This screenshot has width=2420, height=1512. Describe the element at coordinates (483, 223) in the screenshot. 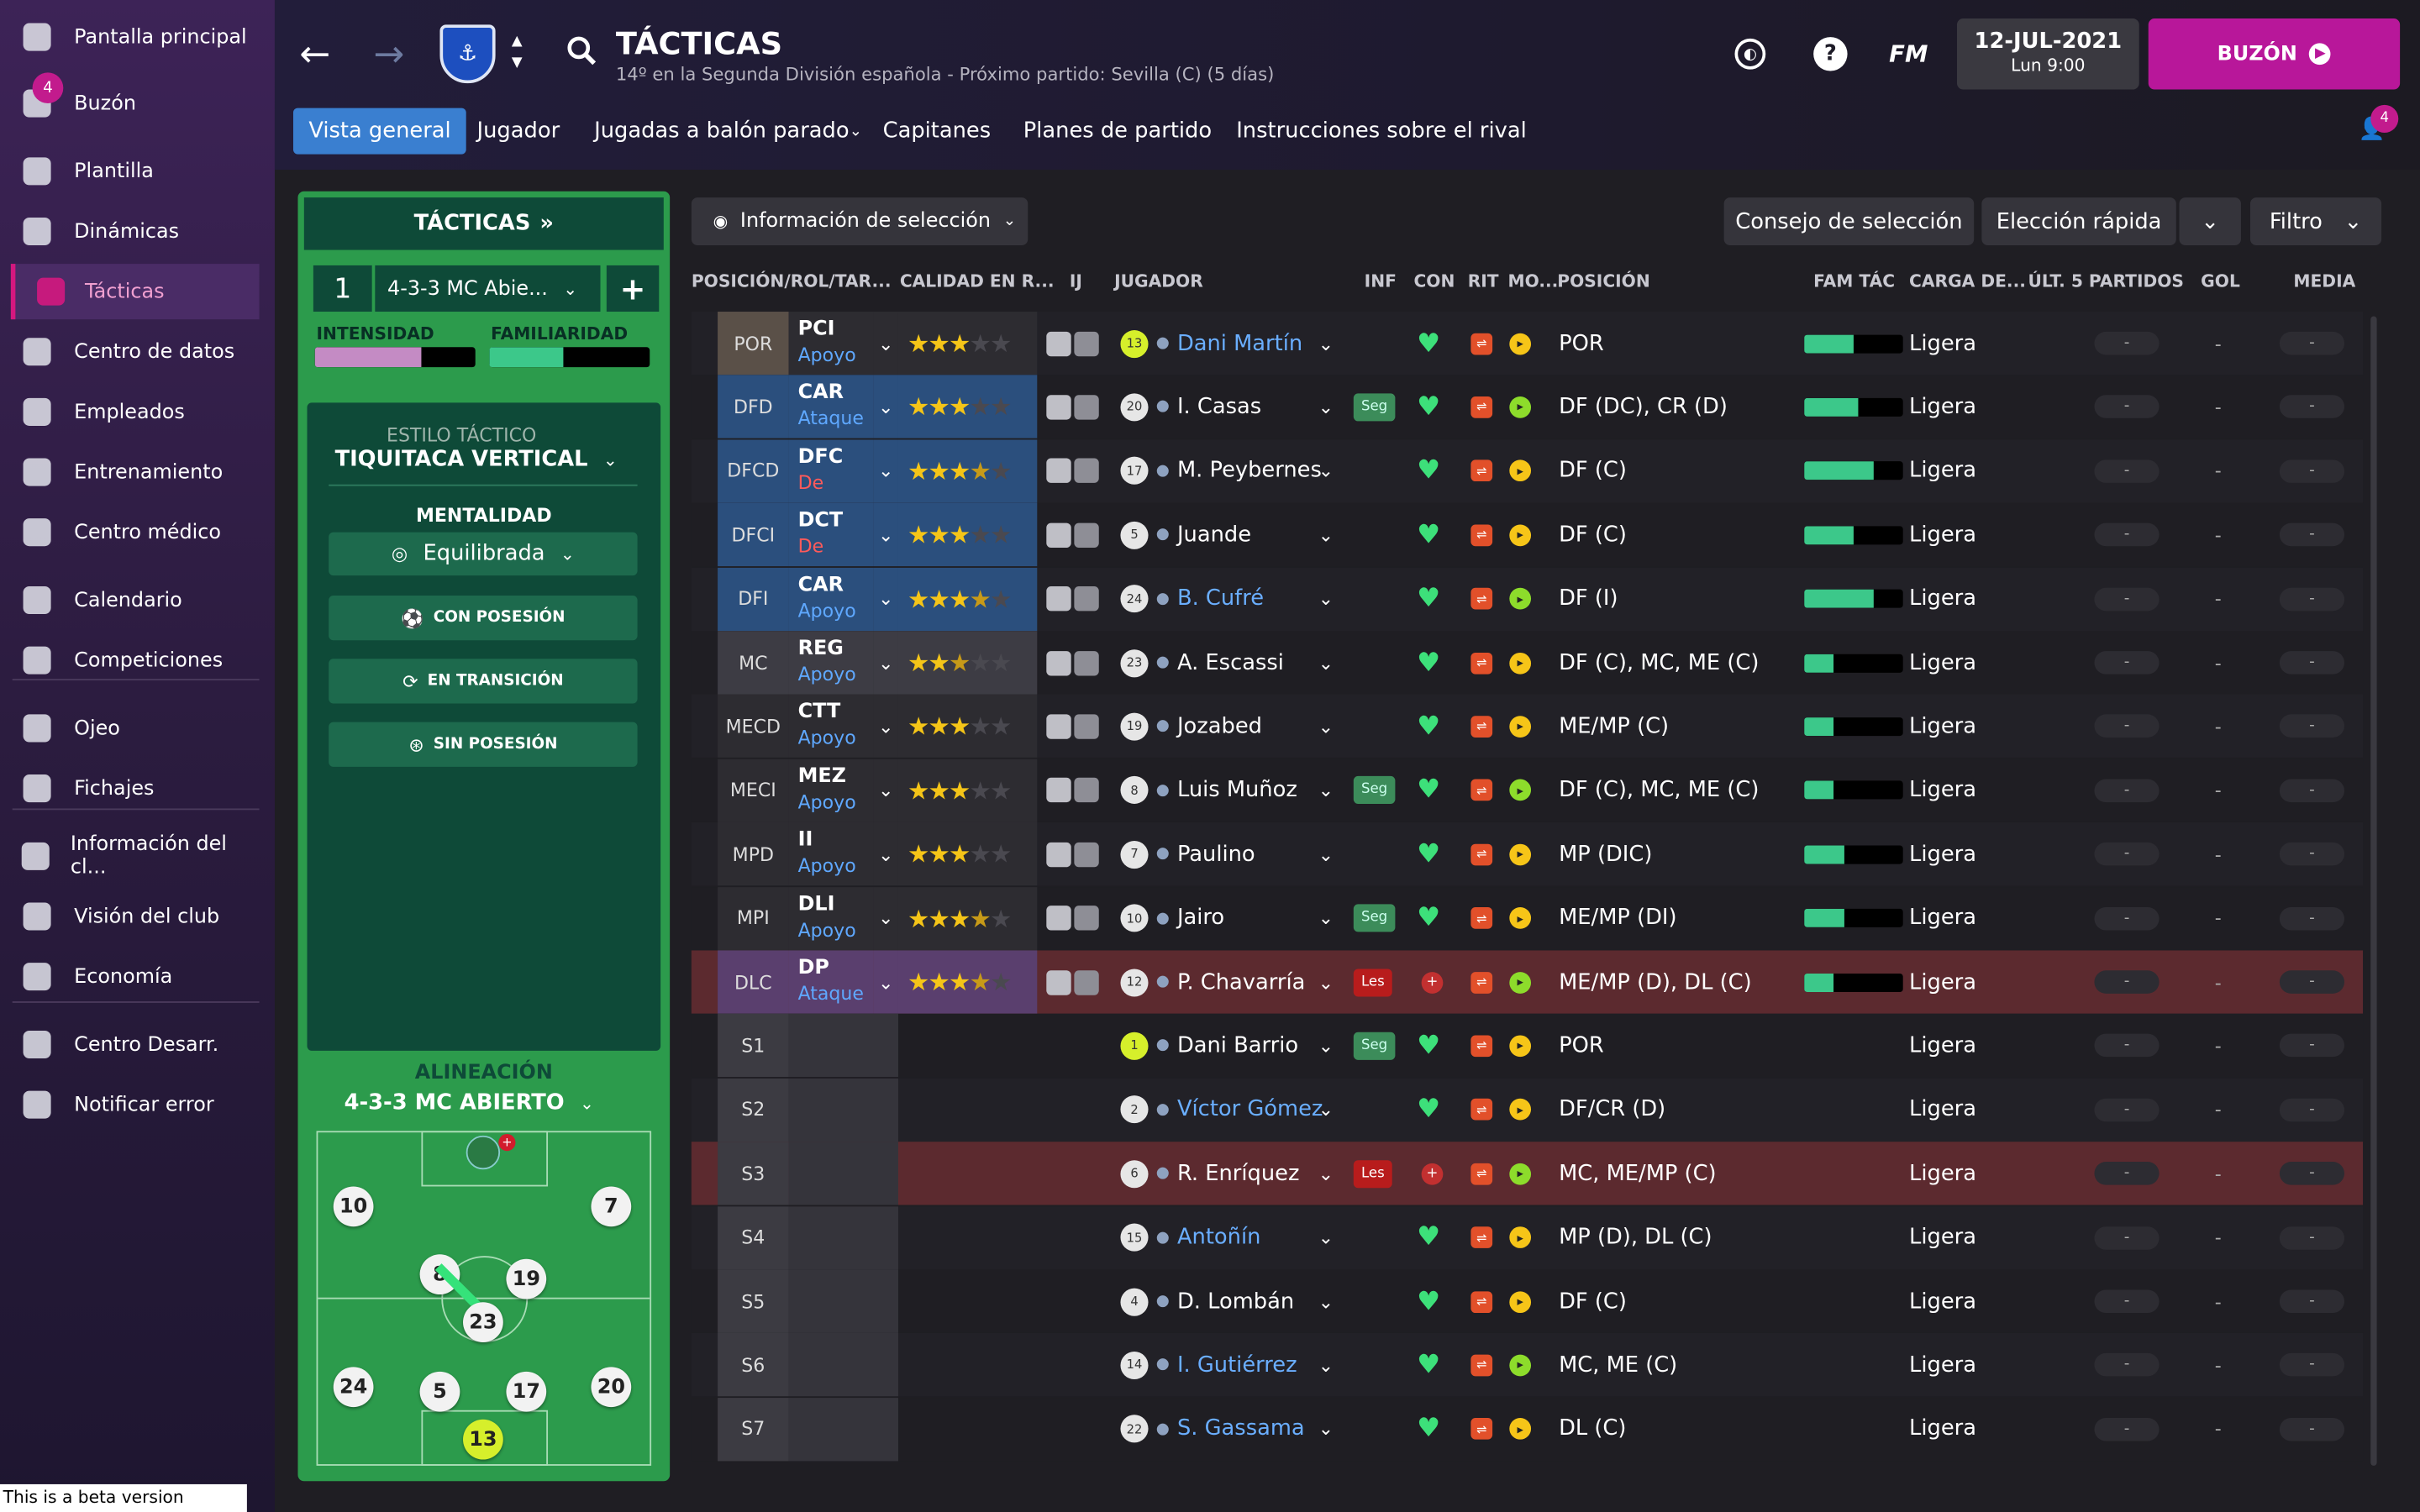

I see `tactics-panel-header: TÁCTICAS »` at that location.